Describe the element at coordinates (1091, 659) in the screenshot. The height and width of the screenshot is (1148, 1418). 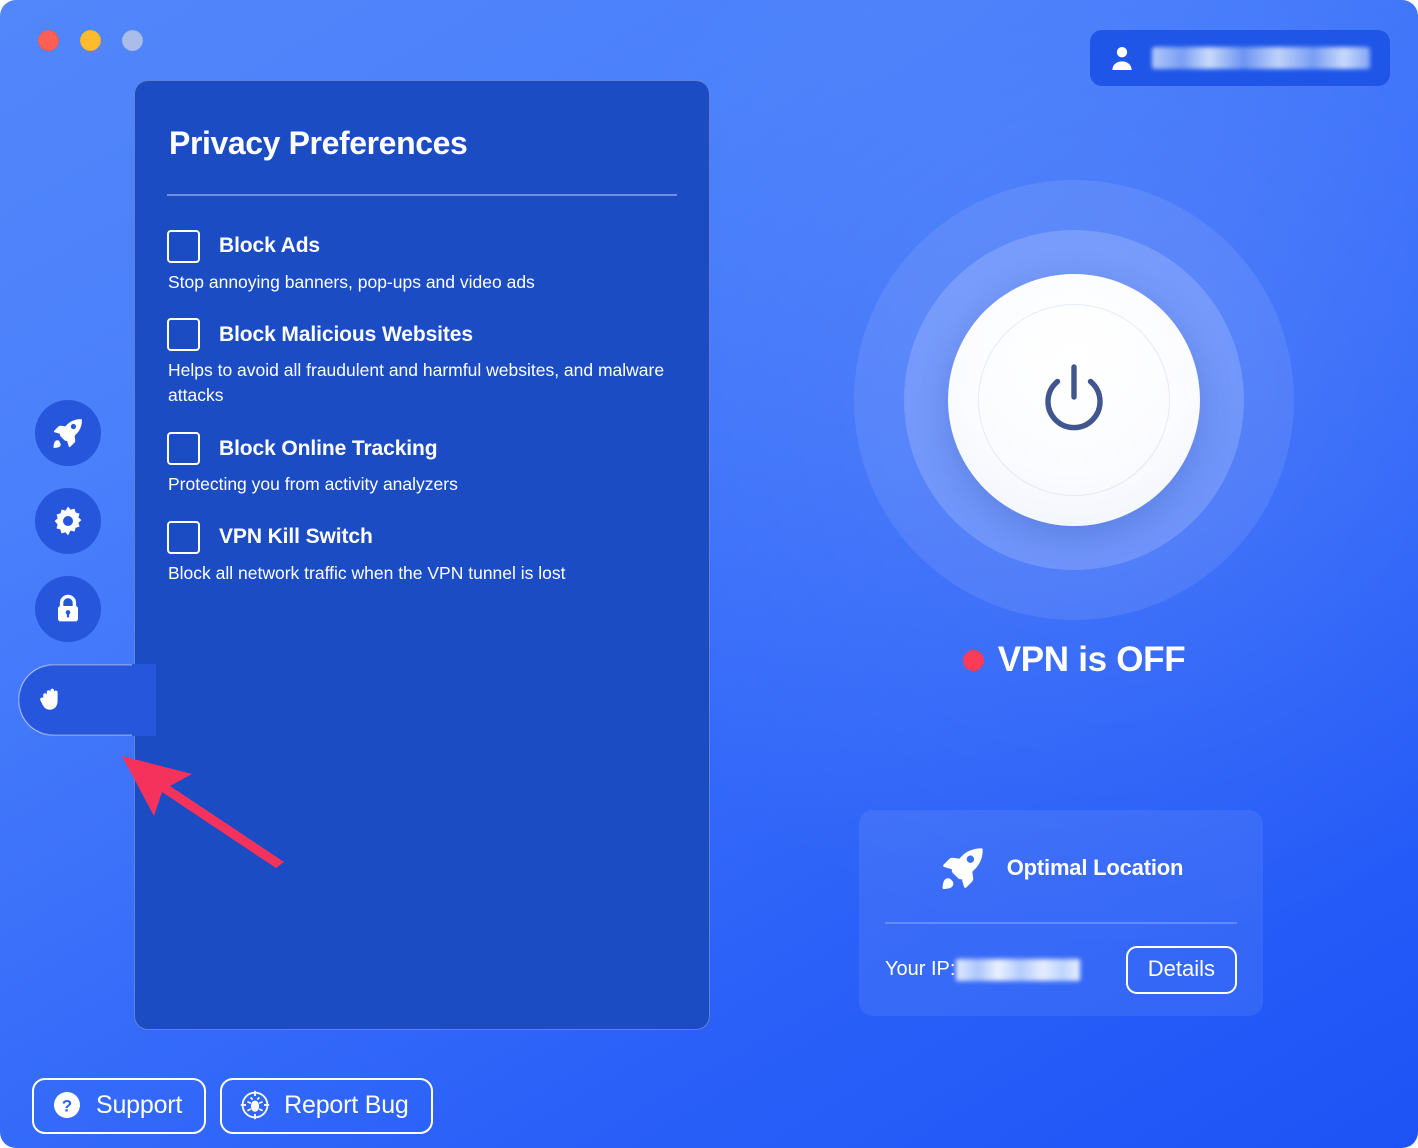
I see `vpn-status-text: VPN is OFF` at that location.